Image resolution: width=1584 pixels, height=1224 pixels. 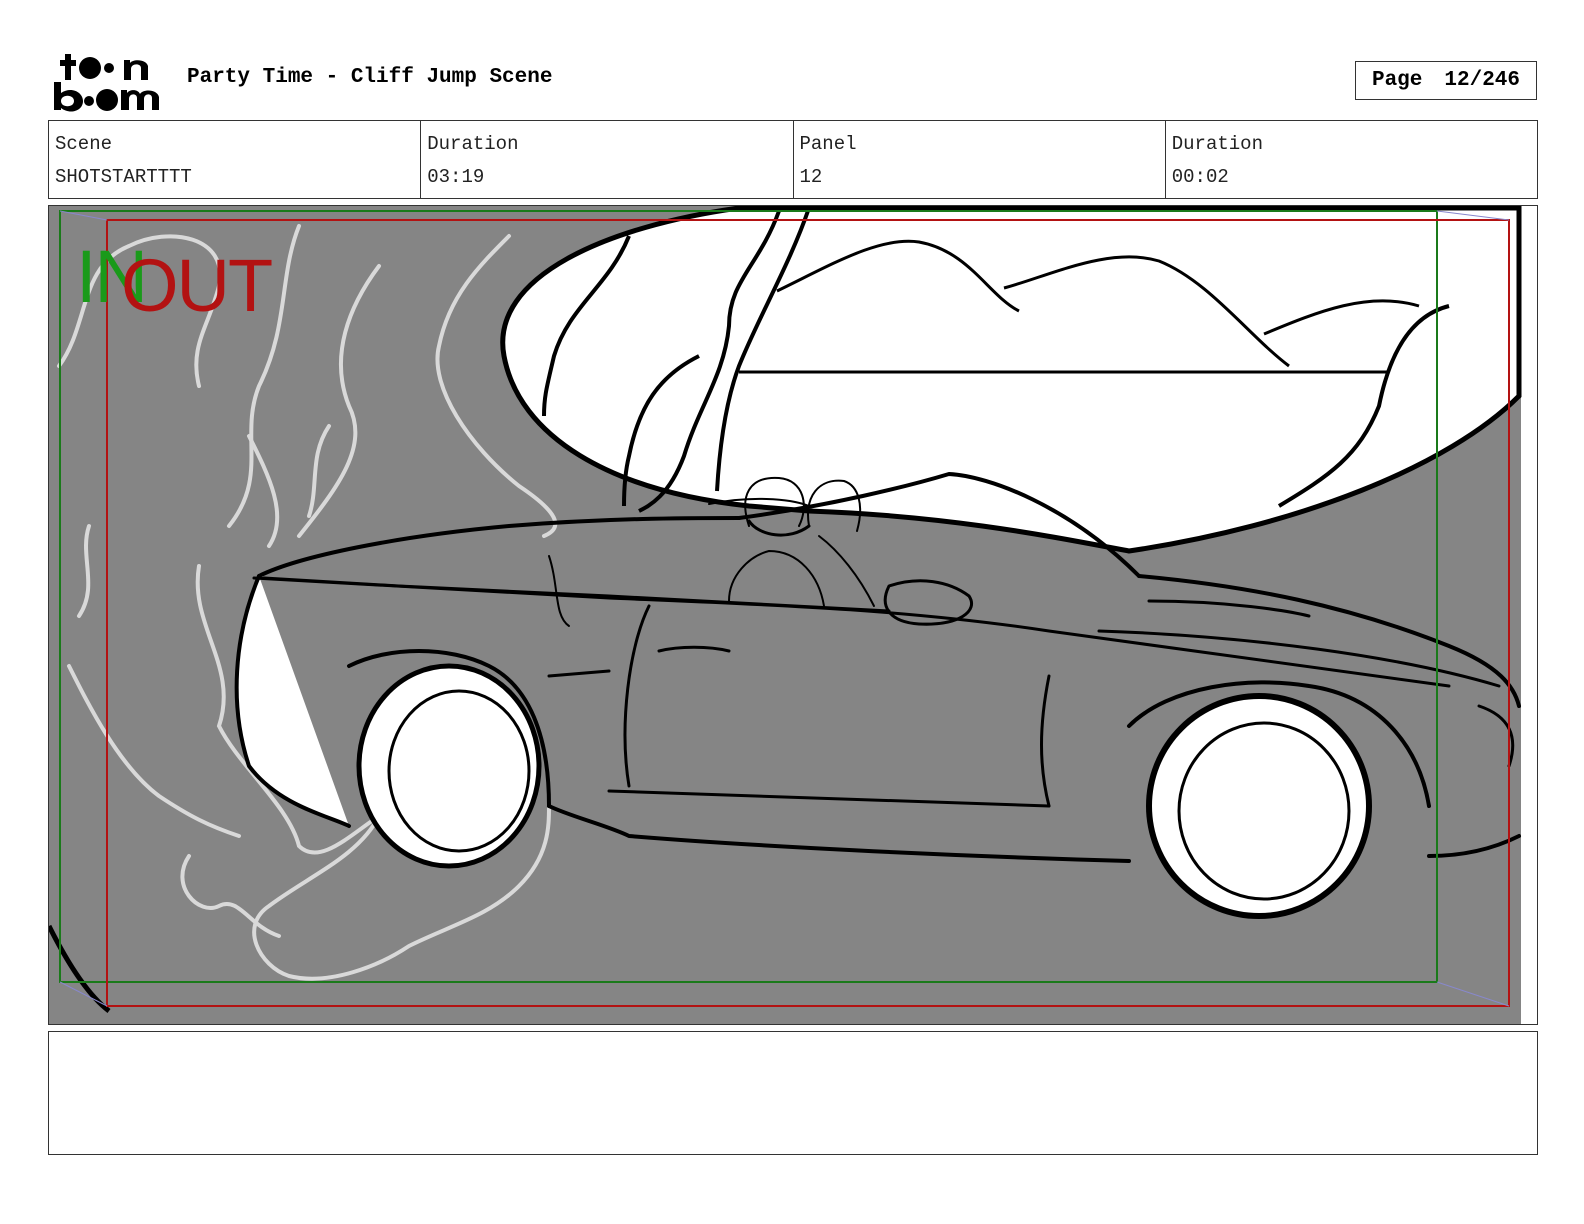 I want to click on page-indicator: Page 12/246, so click(x=1446, y=80).